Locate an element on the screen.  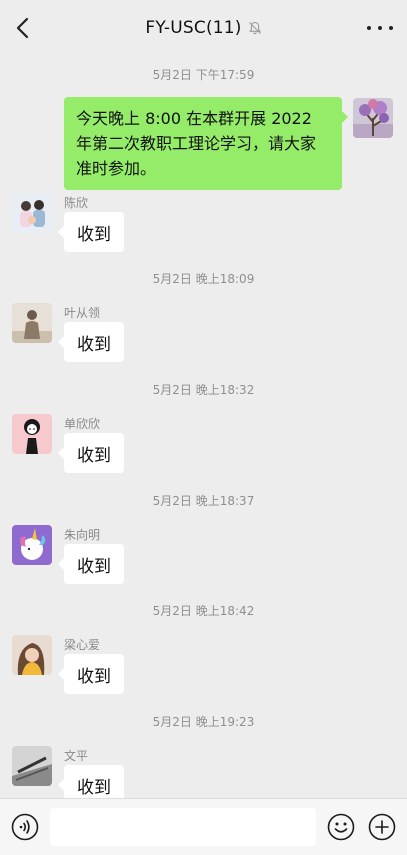
sender-name: 陈欣 is located at coordinates (76, 203).